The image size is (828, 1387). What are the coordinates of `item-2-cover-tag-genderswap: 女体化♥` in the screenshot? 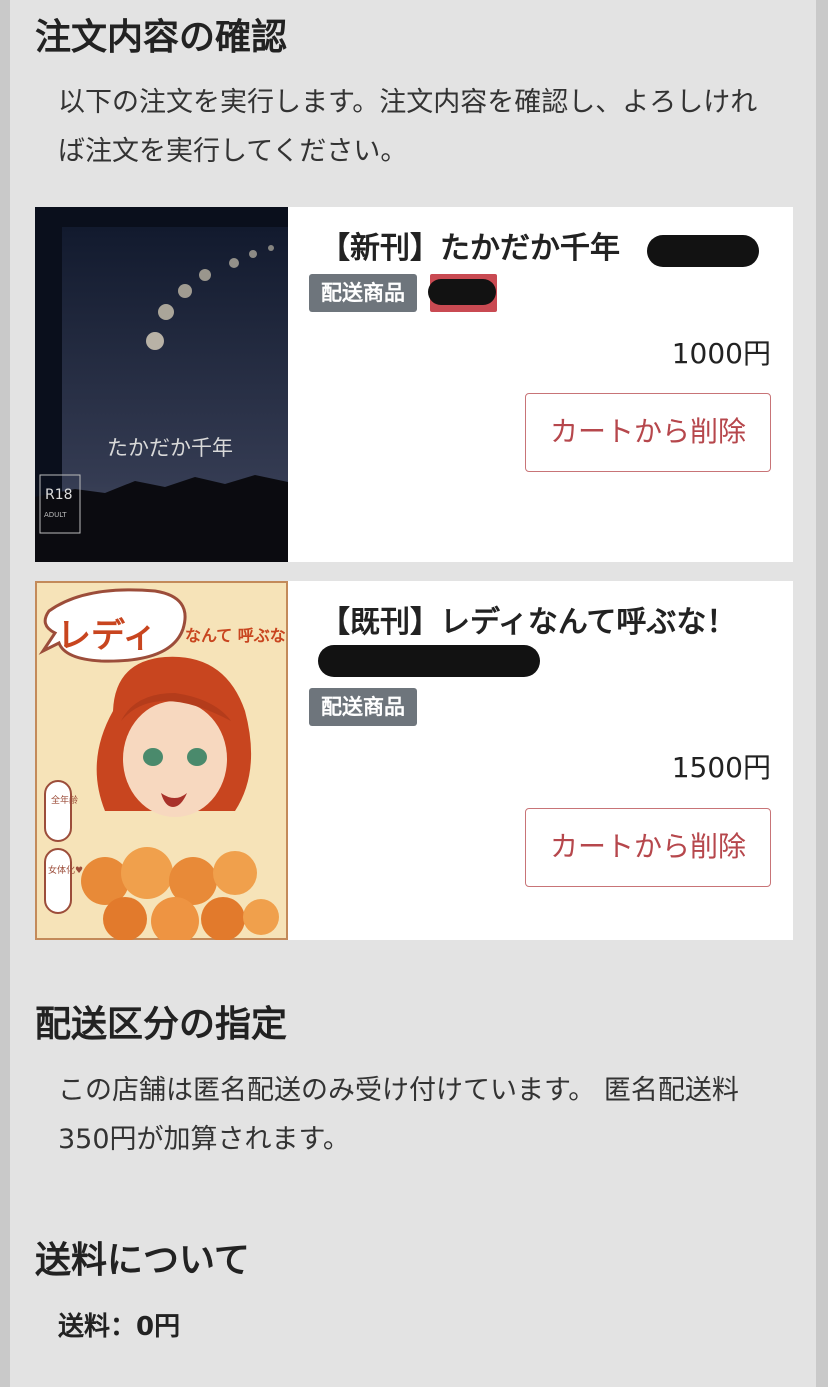 It's located at (65, 870).